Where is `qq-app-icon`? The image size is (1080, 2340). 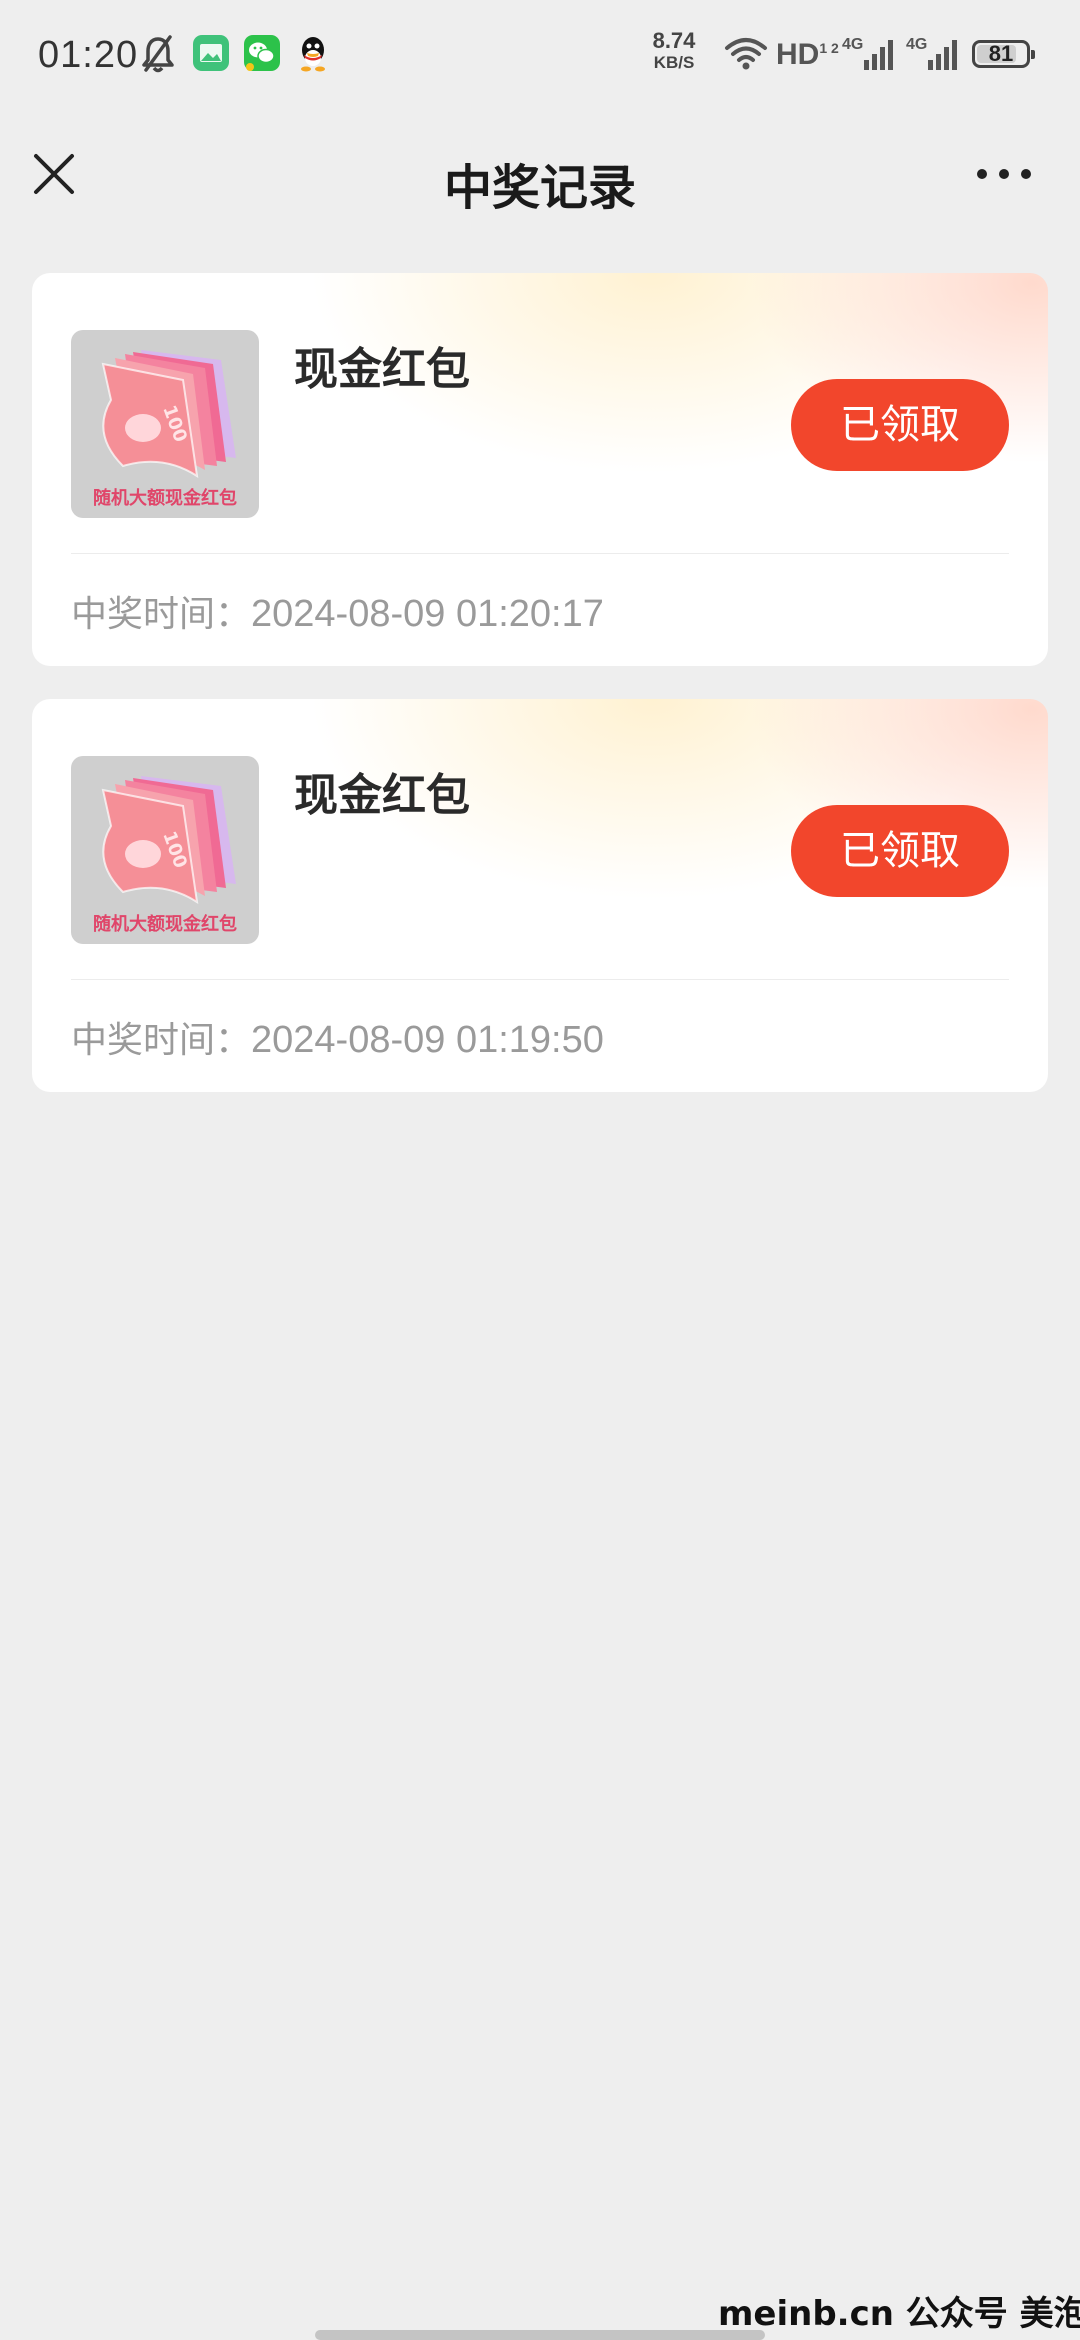
qq-app-icon is located at coordinates (313, 54).